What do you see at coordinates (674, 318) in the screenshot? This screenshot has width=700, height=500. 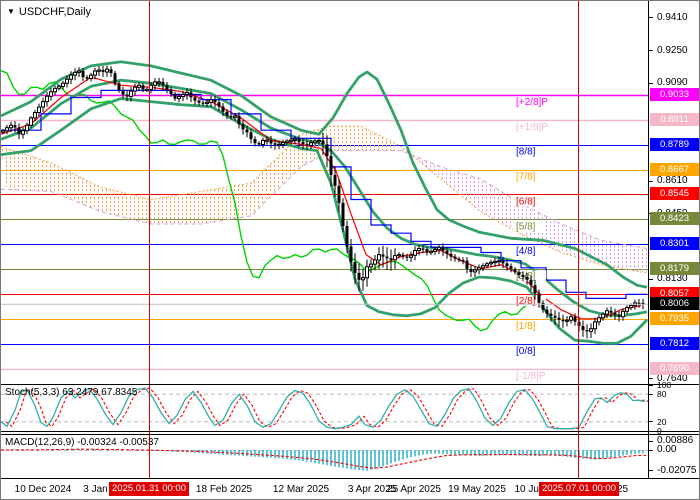 I see `price-level-badge: 0.7935` at bounding box center [674, 318].